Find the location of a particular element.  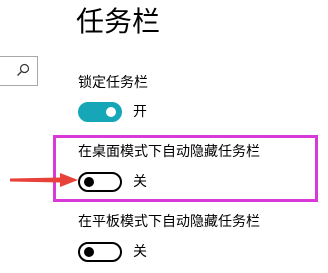

toggle-lock-taskbar is located at coordinates (100, 112).